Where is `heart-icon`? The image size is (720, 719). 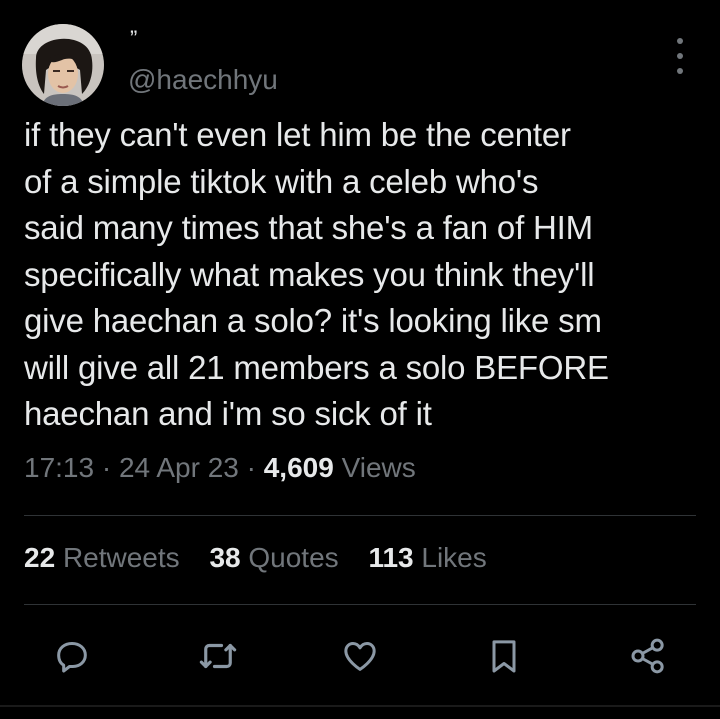
heart-icon is located at coordinates (360, 656).